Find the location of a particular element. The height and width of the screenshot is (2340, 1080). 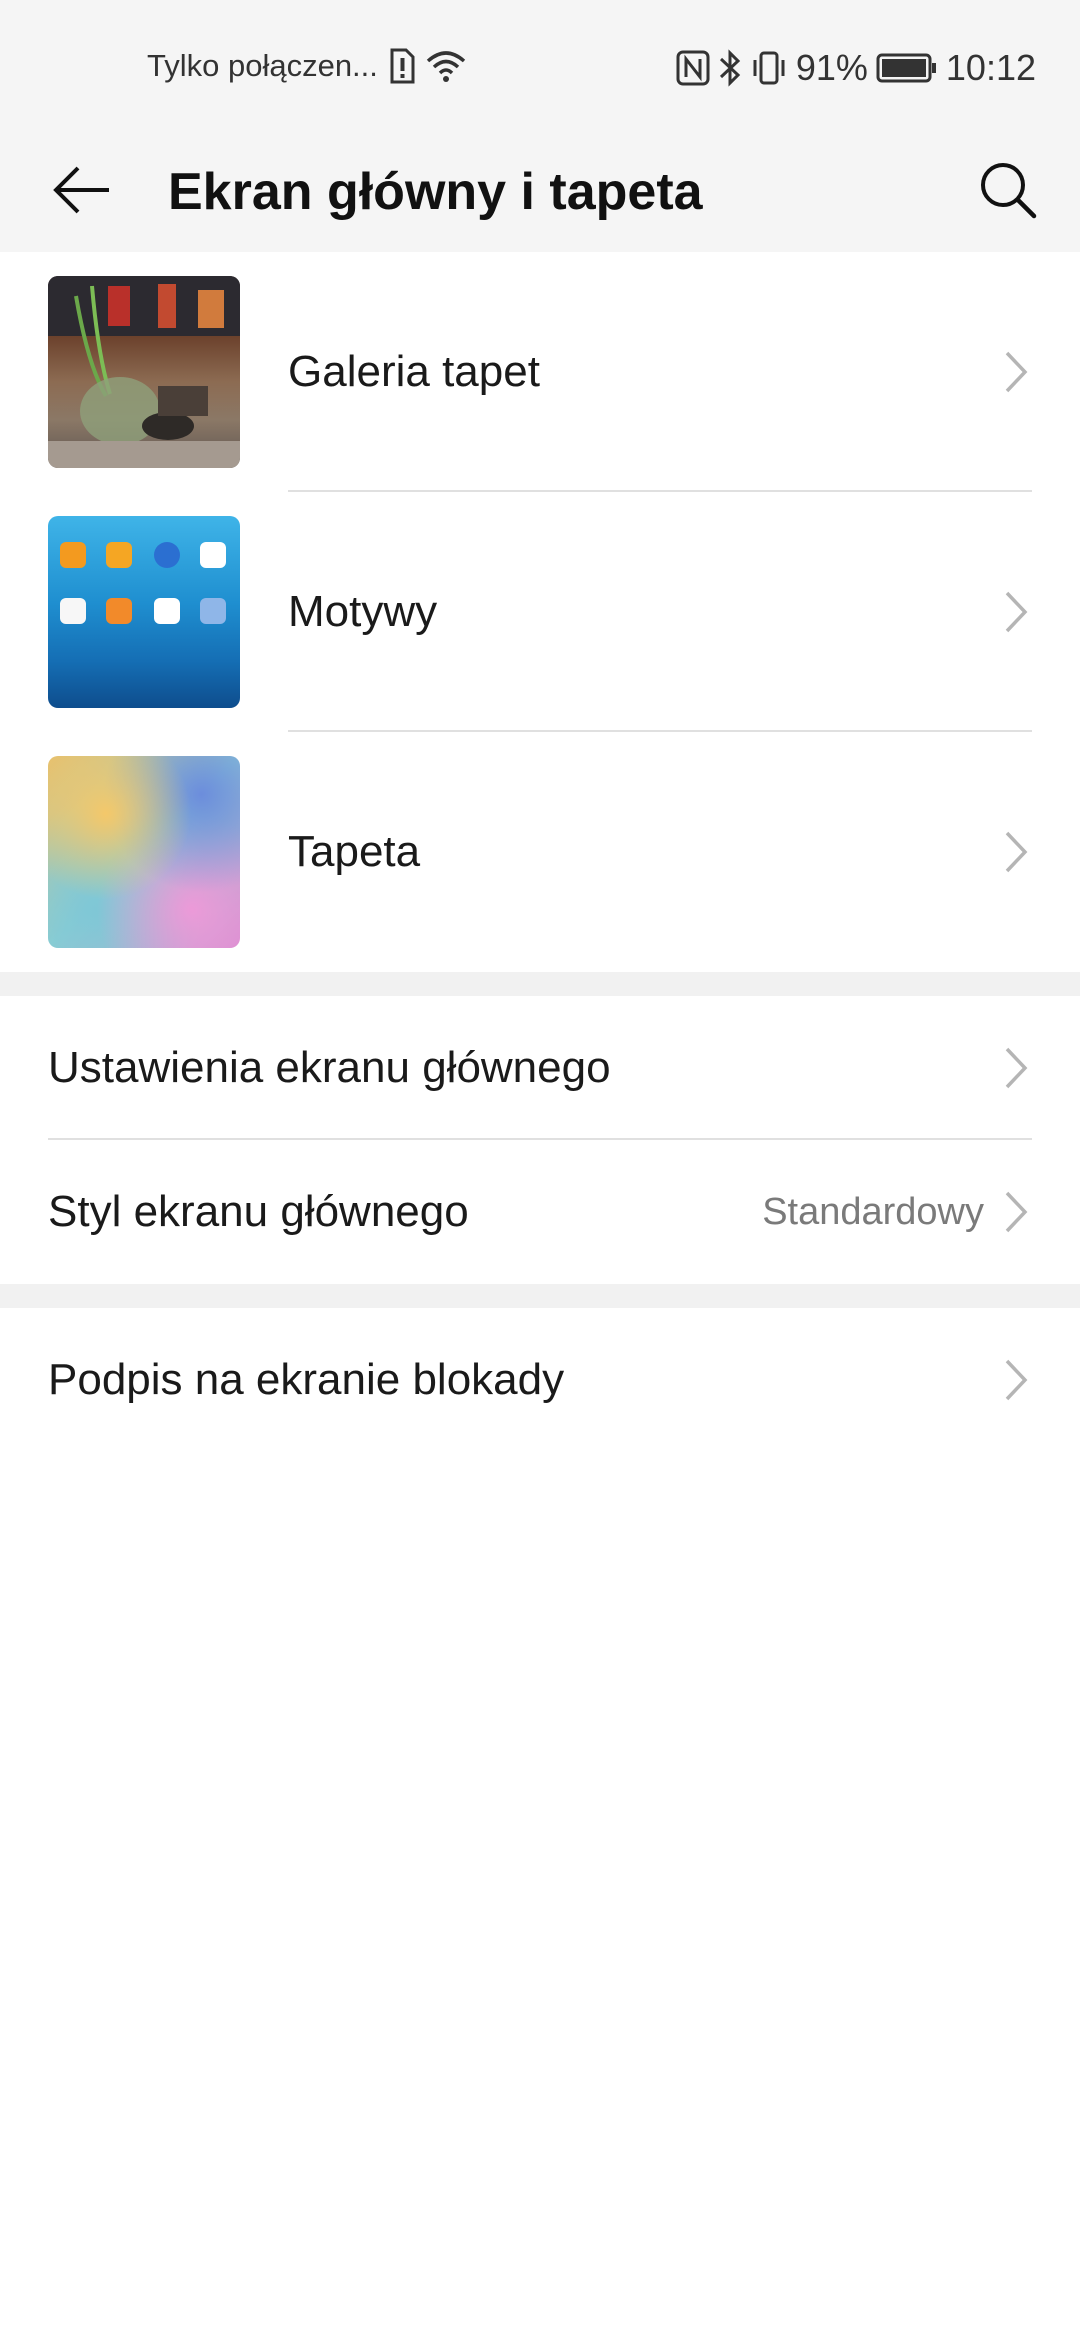

list-item-themes: Motywy is located at coordinates (540, 612).